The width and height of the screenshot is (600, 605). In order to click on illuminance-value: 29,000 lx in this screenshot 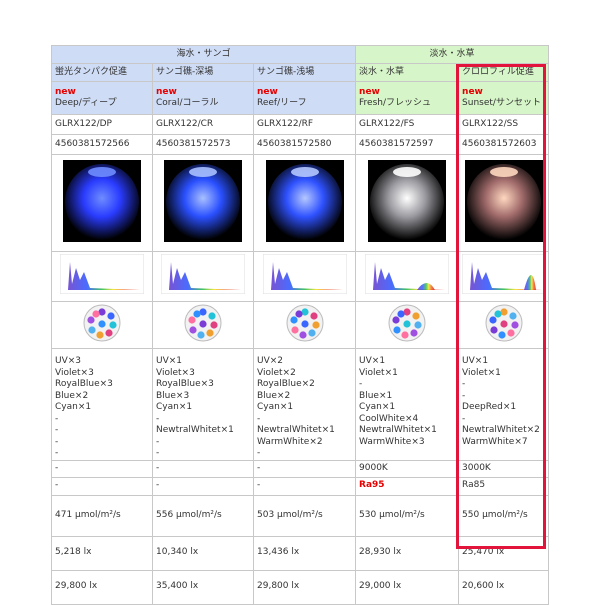, I will do `click(380, 586)`.